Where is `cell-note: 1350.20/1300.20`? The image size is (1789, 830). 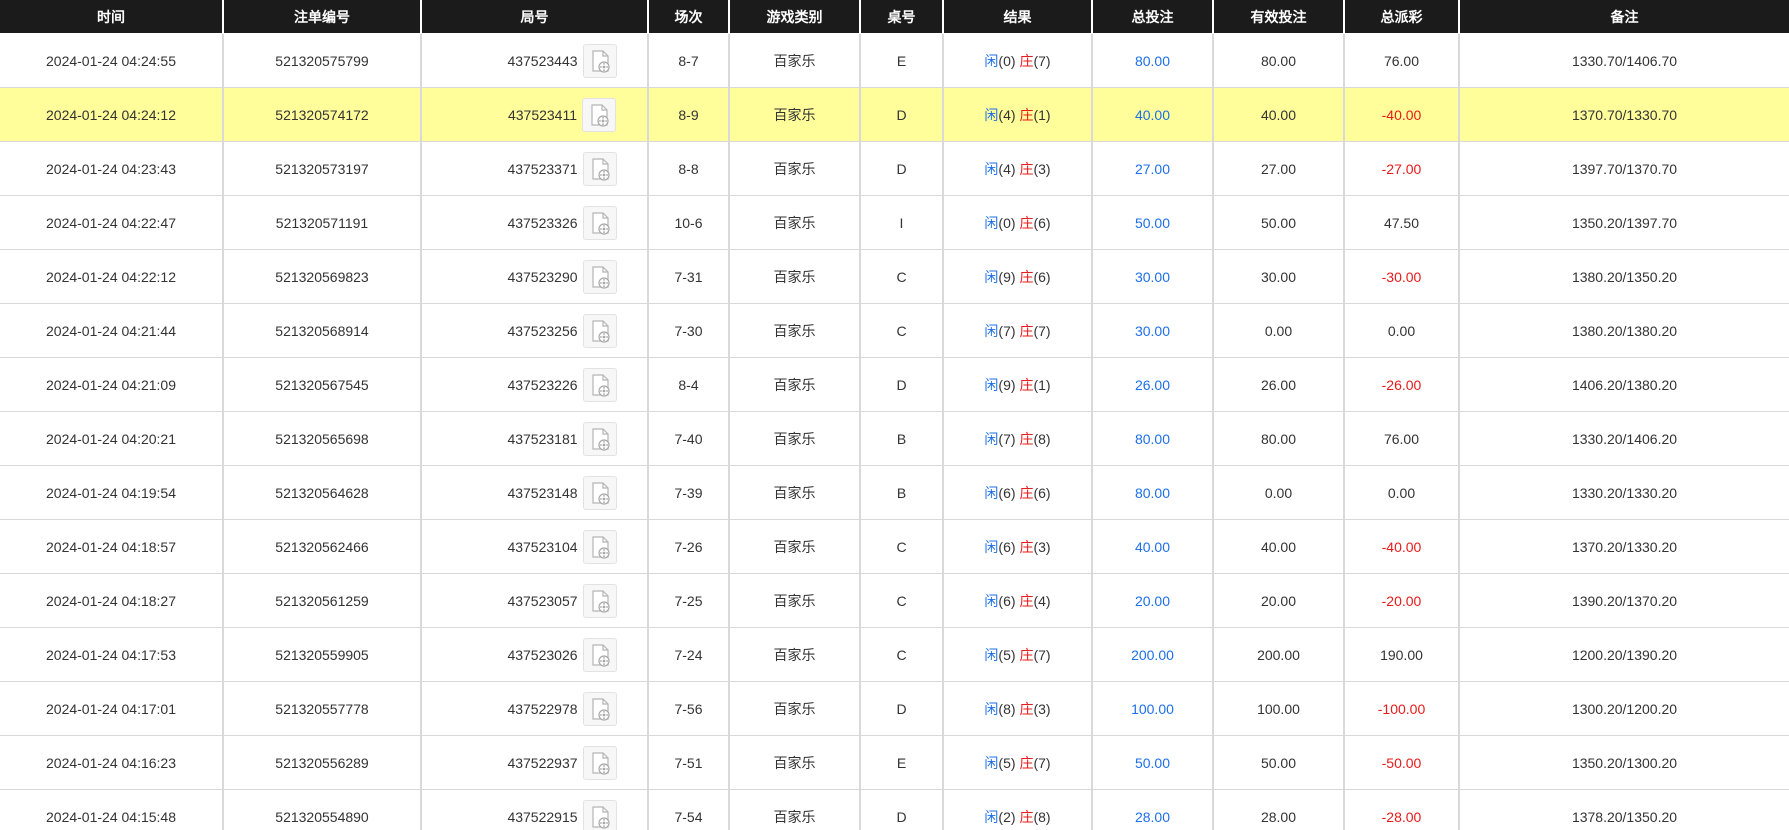
cell-note: 1350.20/1300.20 is located at coordinates (1623, 762).